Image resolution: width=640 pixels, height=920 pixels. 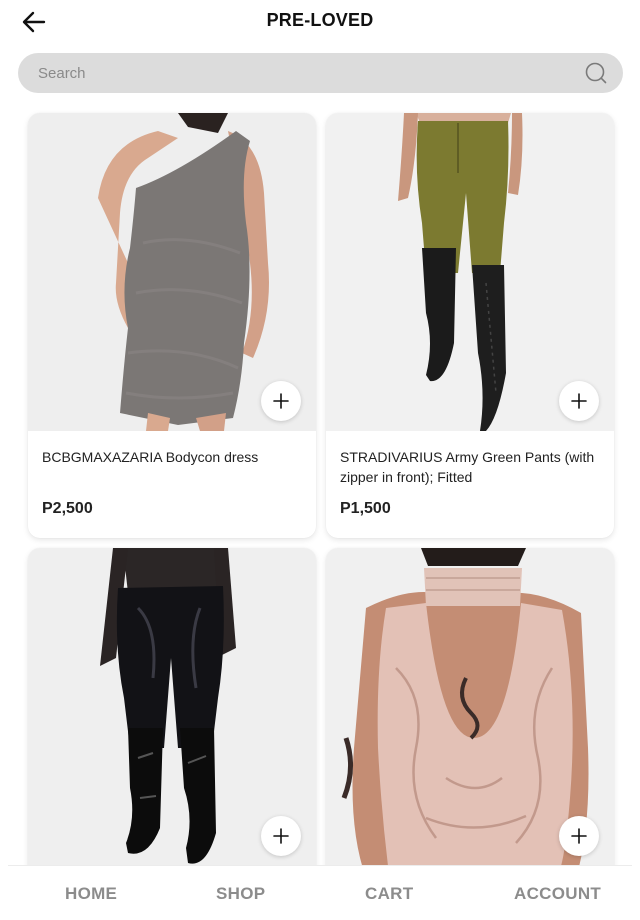 I want to click on product-price: P1,500, so click(x=365, y=508).